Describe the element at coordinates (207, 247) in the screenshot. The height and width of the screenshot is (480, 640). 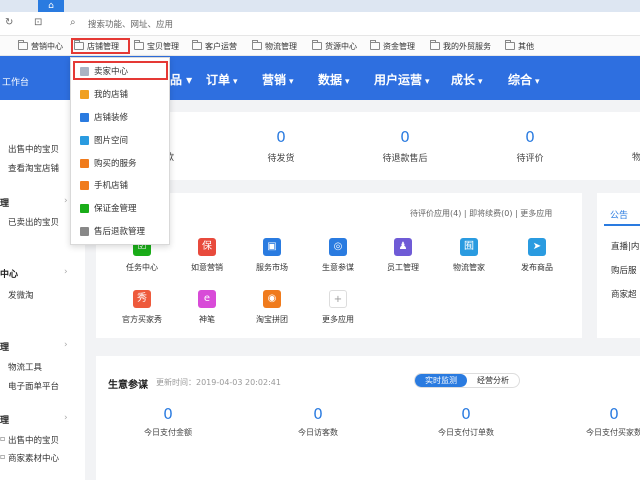
I see `app-icon: 保` at that location.